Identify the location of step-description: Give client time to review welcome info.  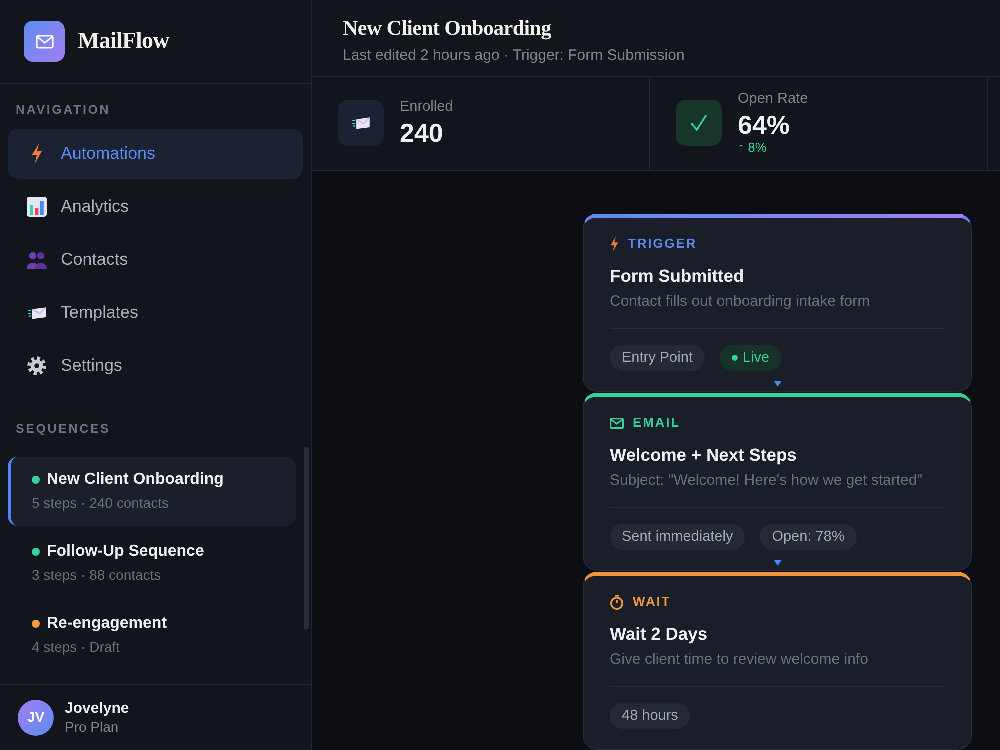
(740, 660).